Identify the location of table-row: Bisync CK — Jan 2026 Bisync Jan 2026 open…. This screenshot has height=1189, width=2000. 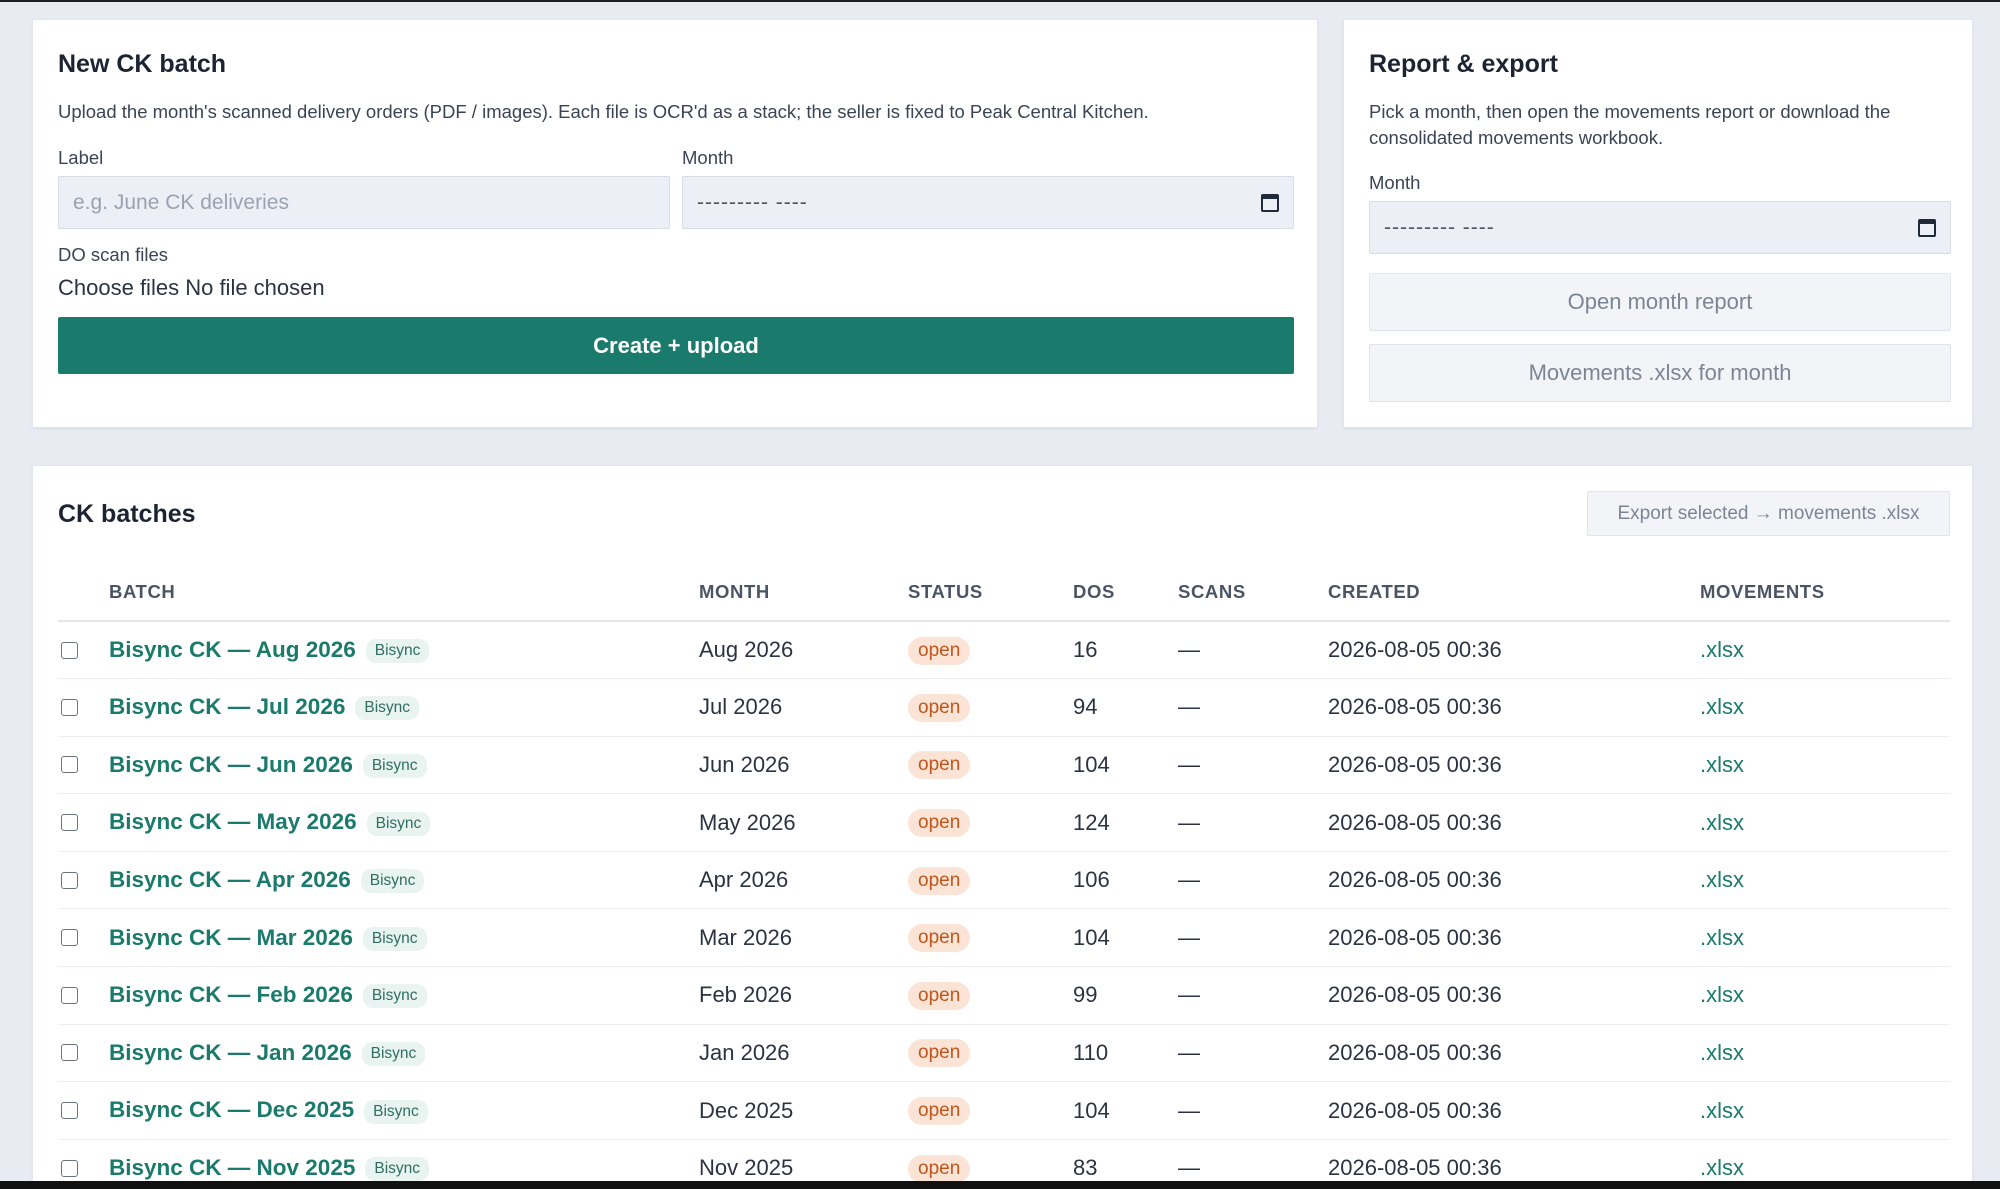
(1004, 1053).